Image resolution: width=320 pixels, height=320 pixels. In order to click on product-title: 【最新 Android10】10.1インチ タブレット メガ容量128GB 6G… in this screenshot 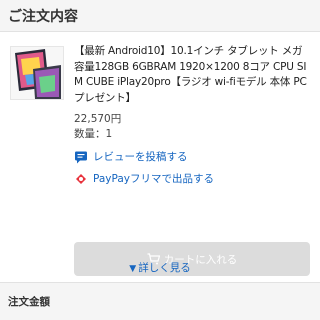, I will do `click(192, 75)`.